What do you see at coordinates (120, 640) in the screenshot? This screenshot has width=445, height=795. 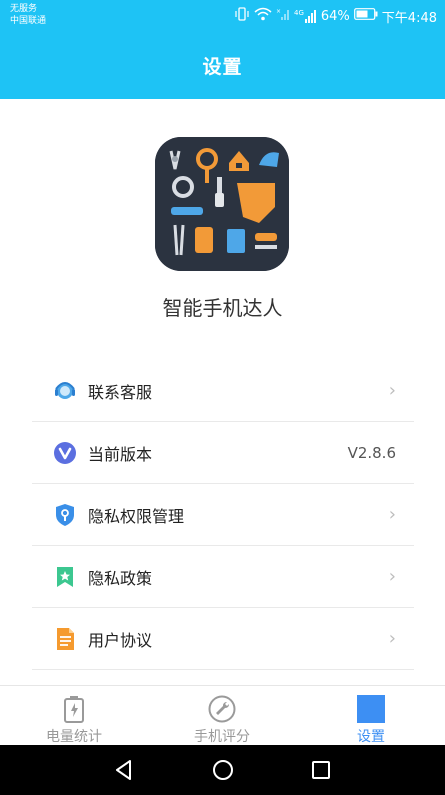 I see `menu-item-label: 用户协议` at bounding box center [120, 640].